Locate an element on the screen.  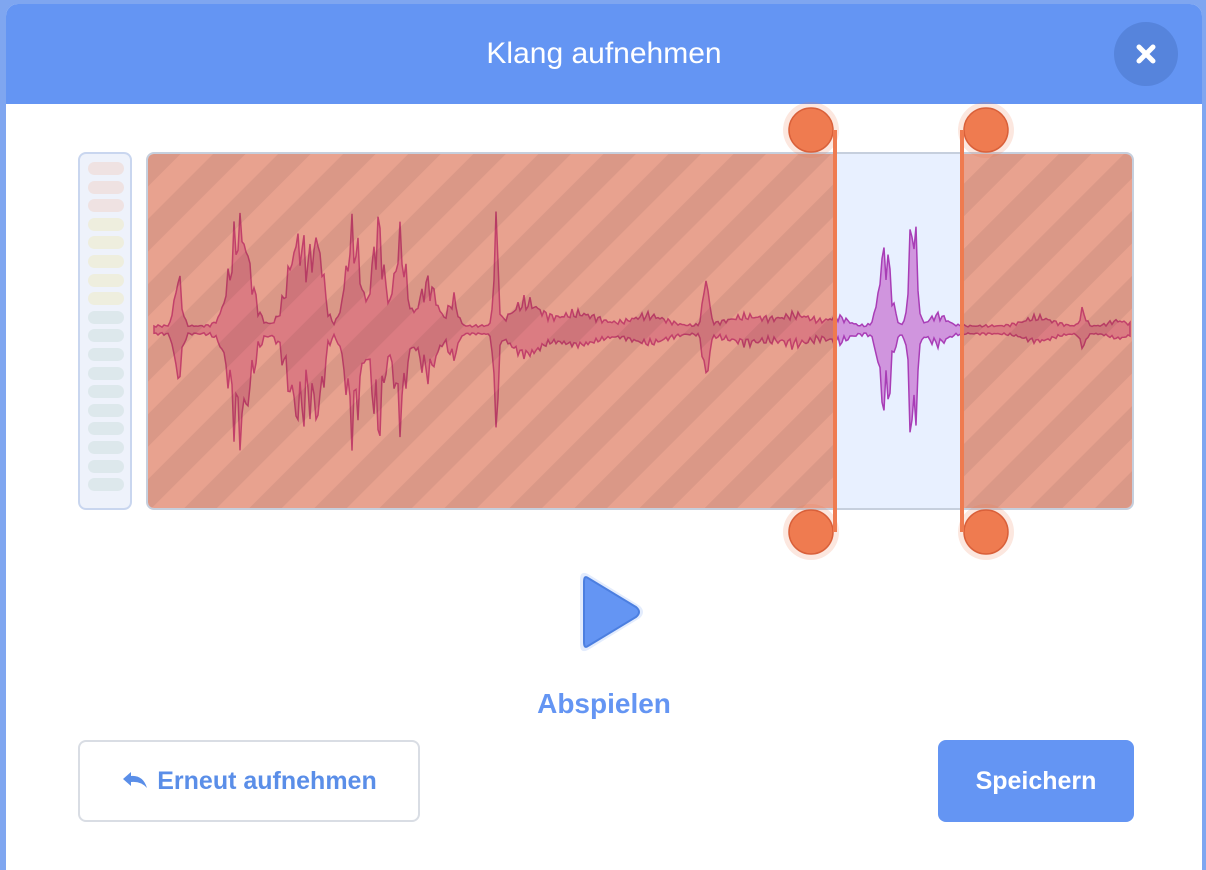
undo-arrow-icon is located at coordinates (135, 780).